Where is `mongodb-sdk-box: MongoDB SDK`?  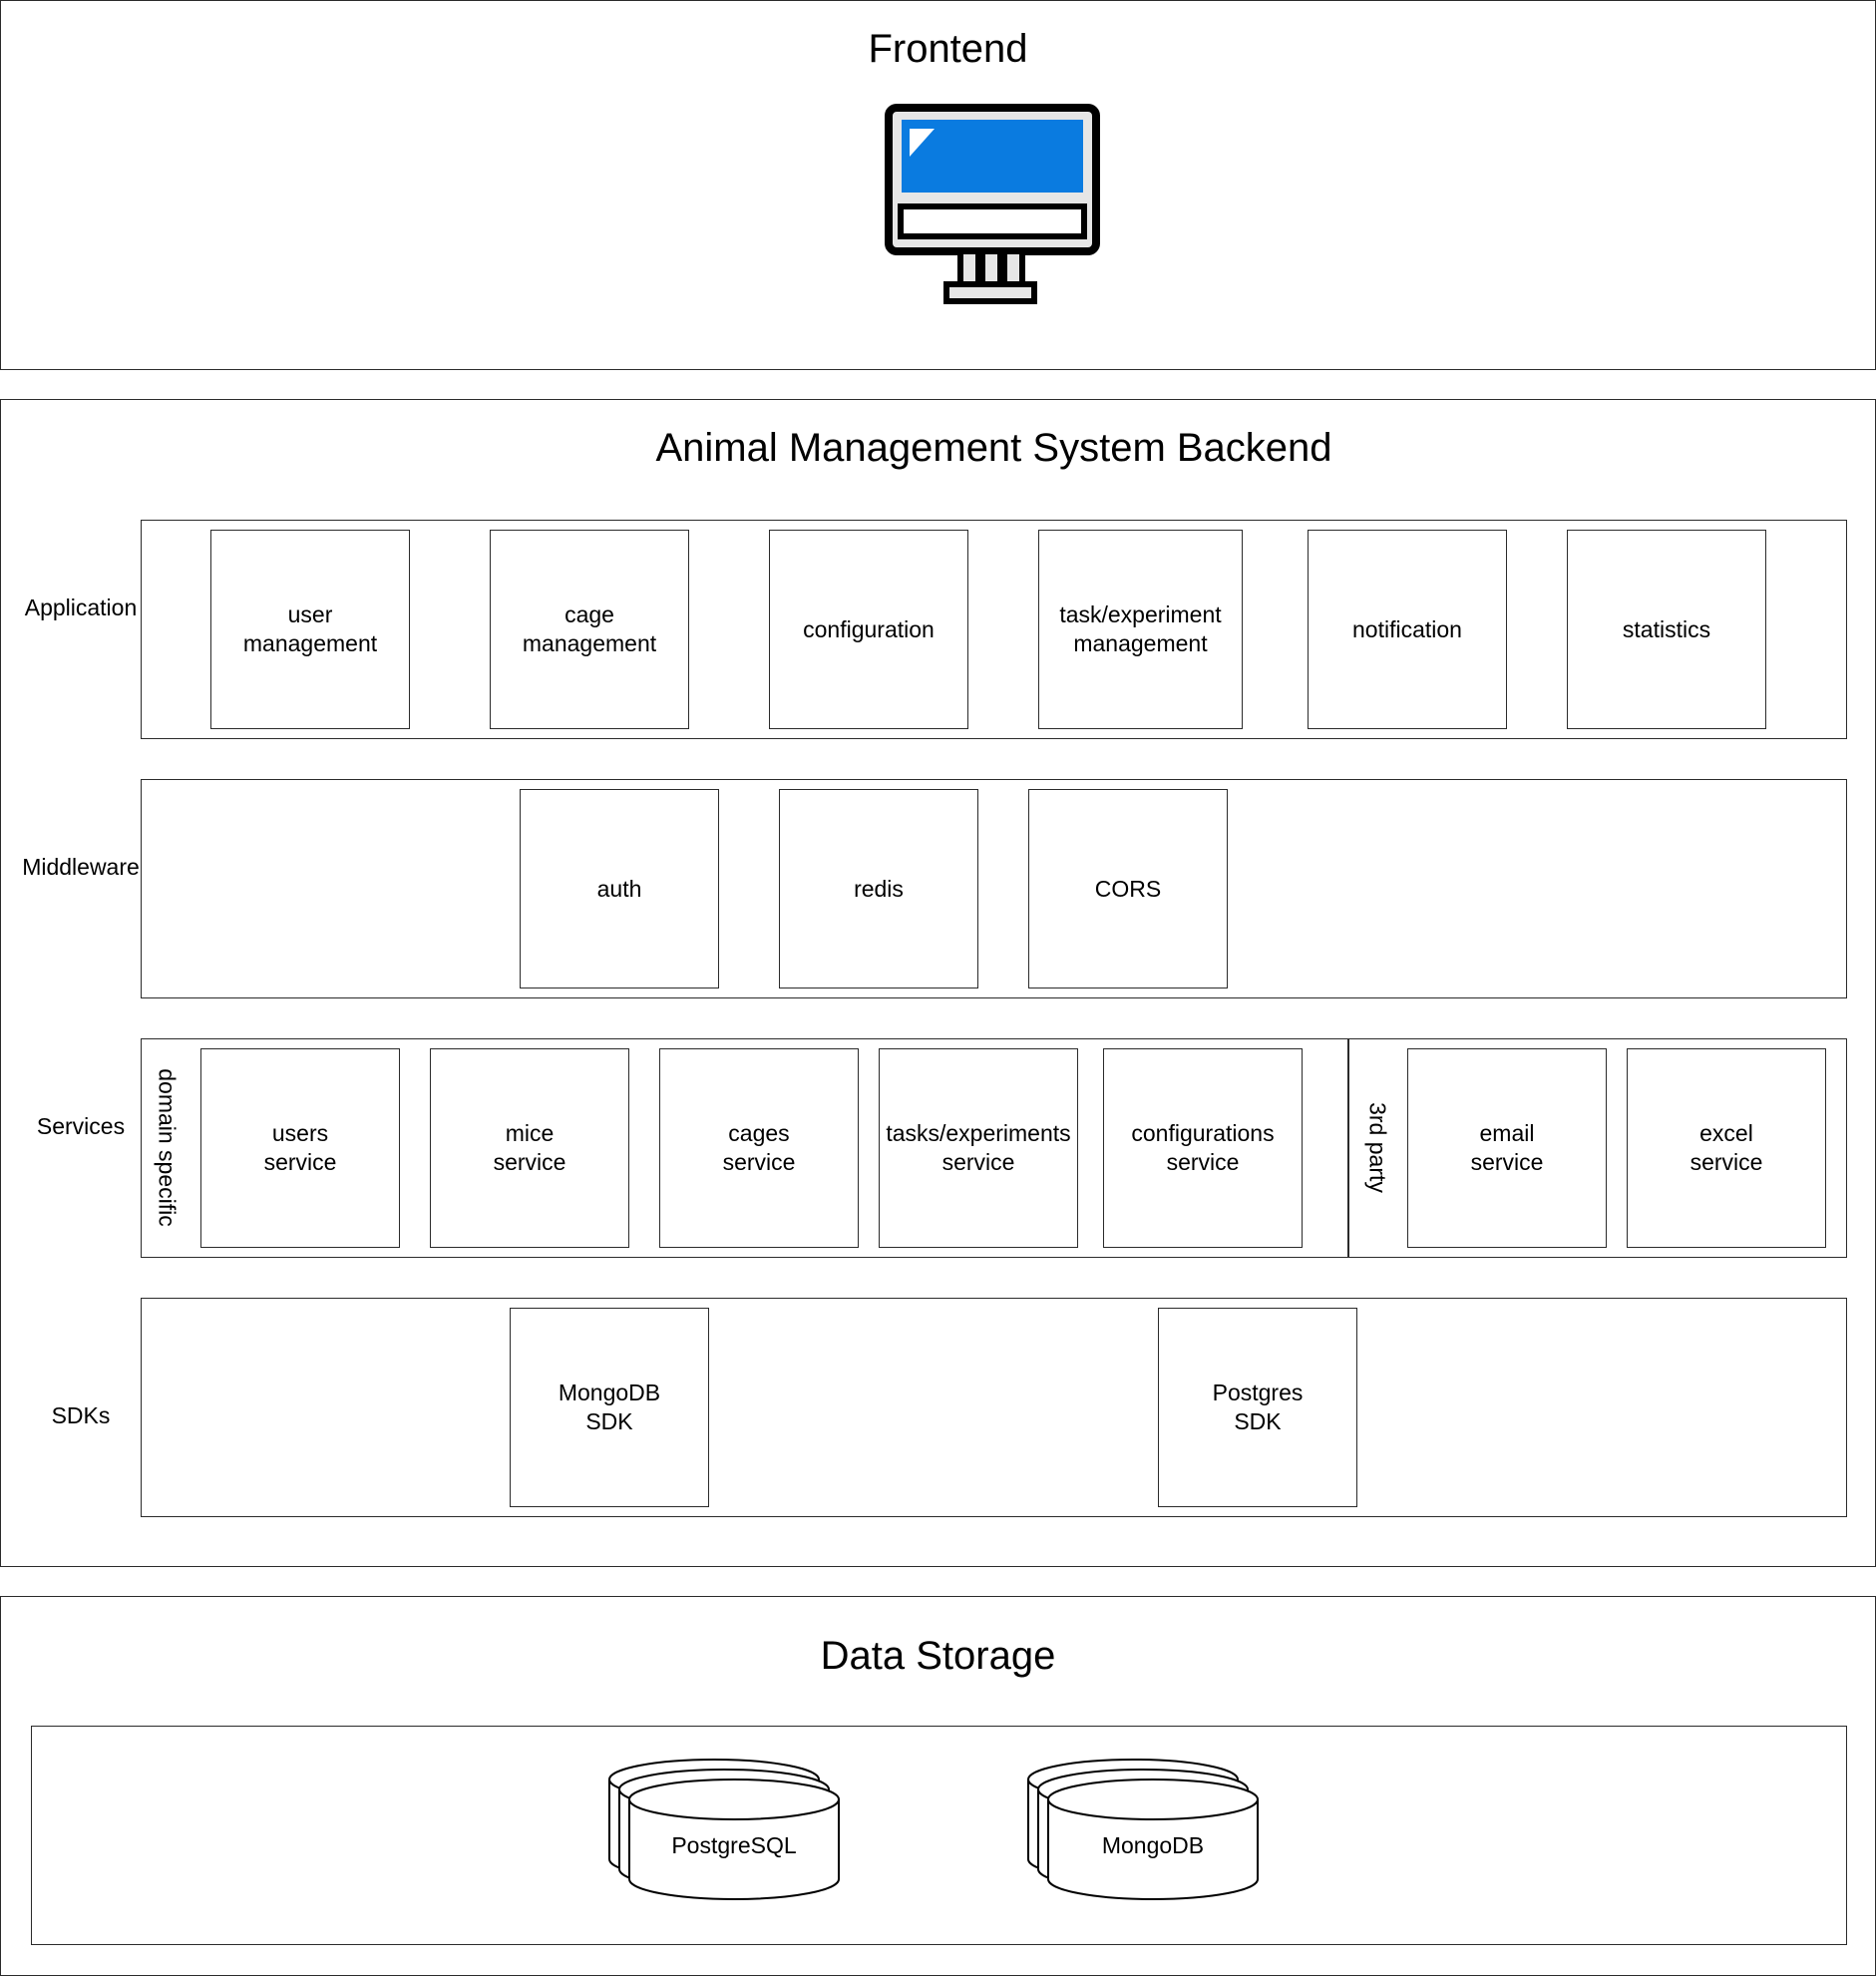 mongodb-sdk-box: MongoDB SDK is located at coordinates (609, 1407).